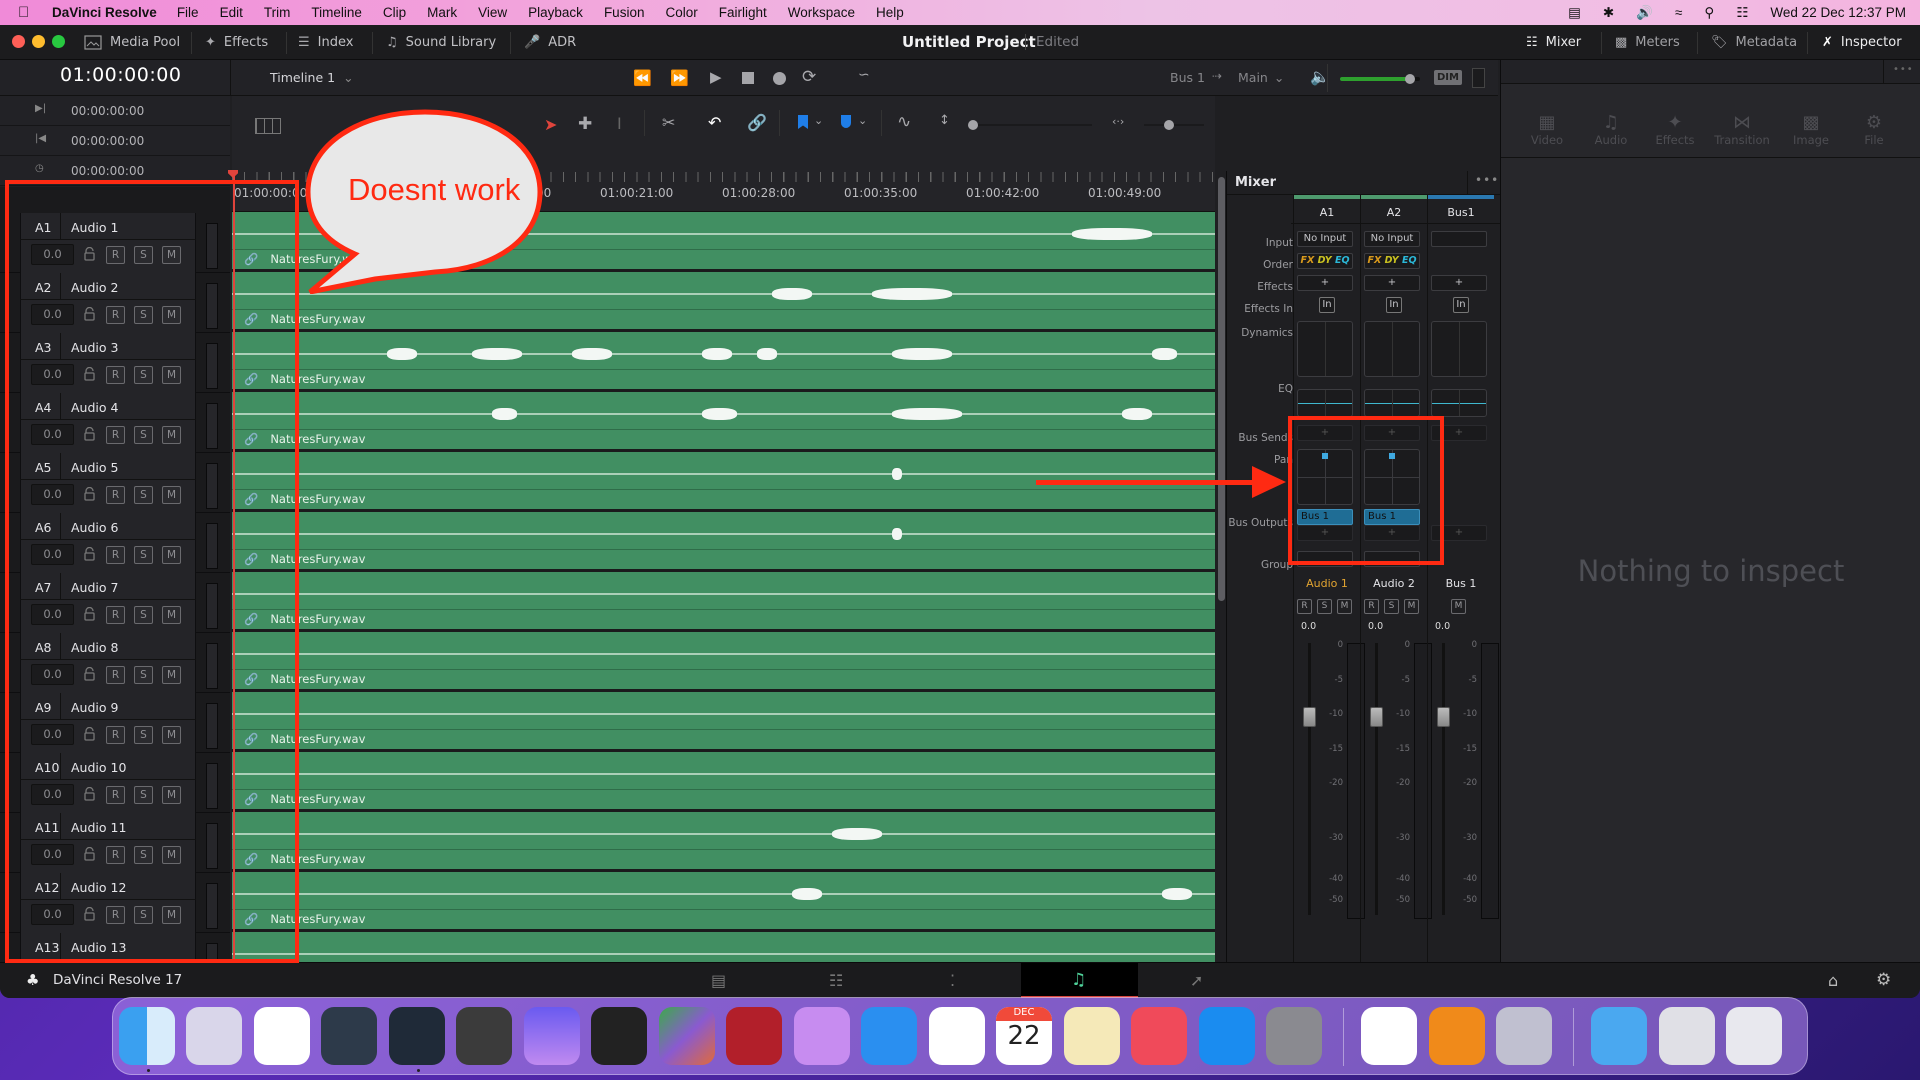 Image resolution: width=1920 pixels, height=1080 pixels. Describe the element at coordinates (1487, 180) in the screenshot. I see `more-options-icon: •••` at that location.